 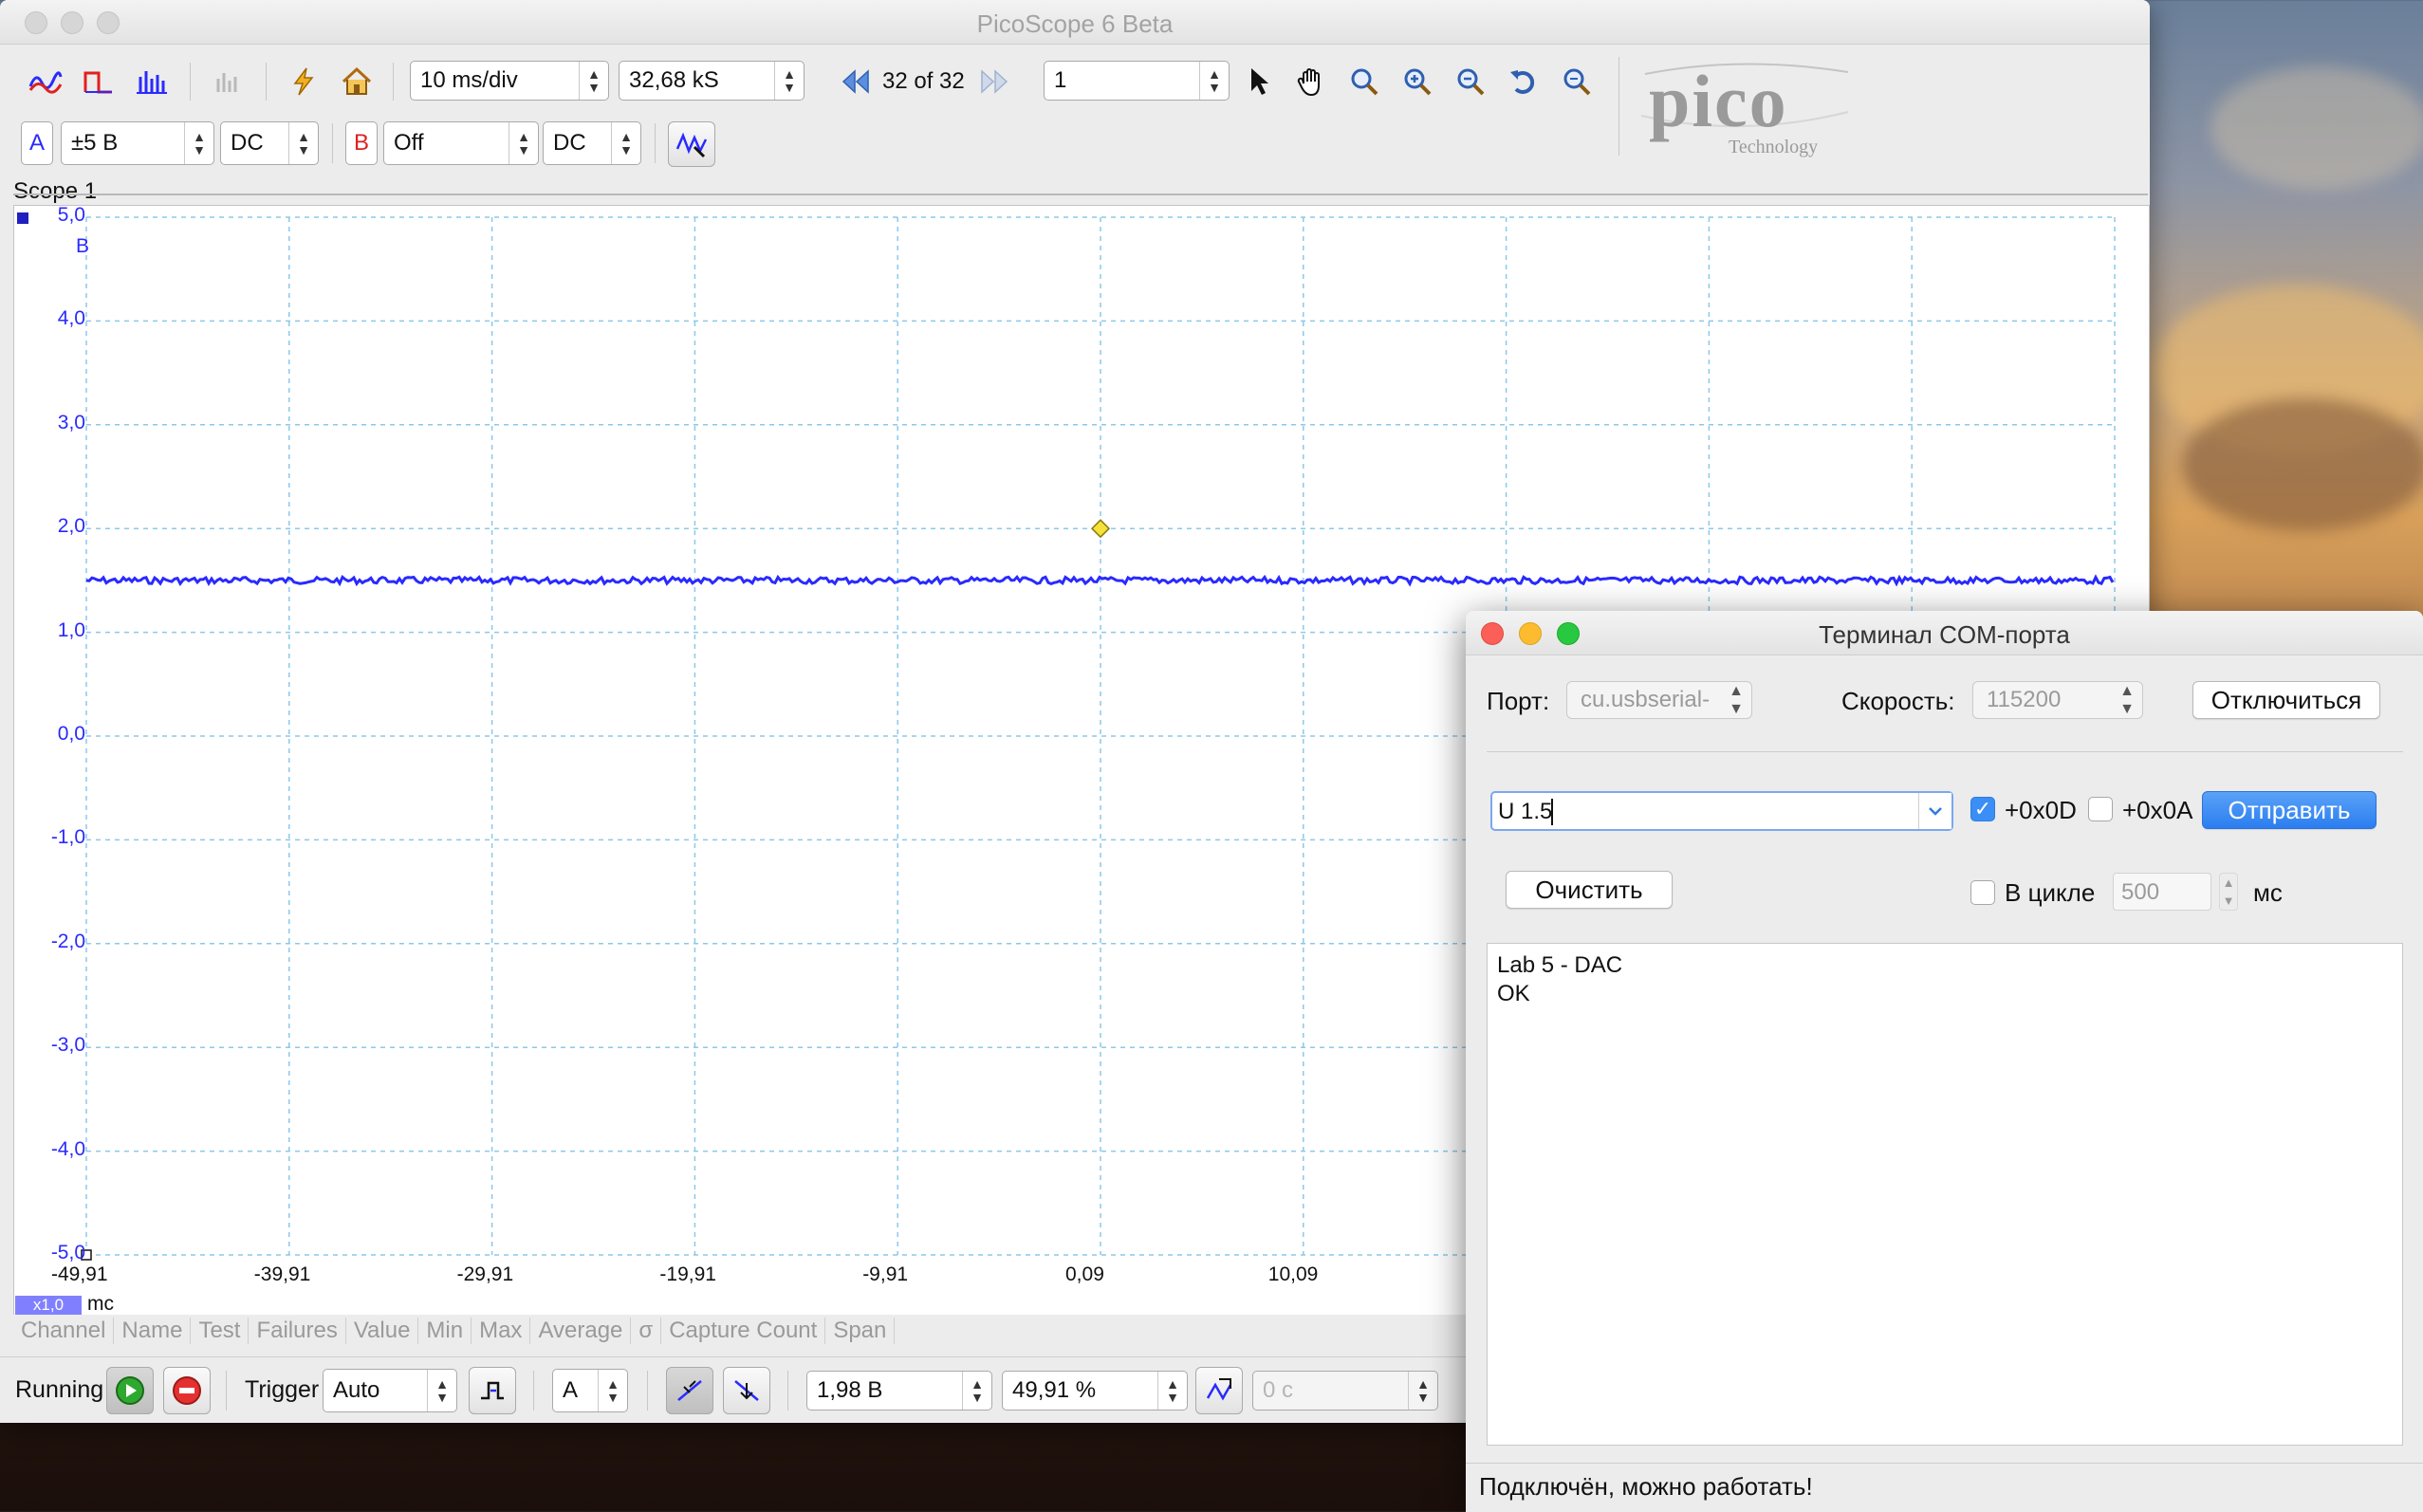 I want to click on trigger-mode-value: Auto, so click(x=357, y=1390).